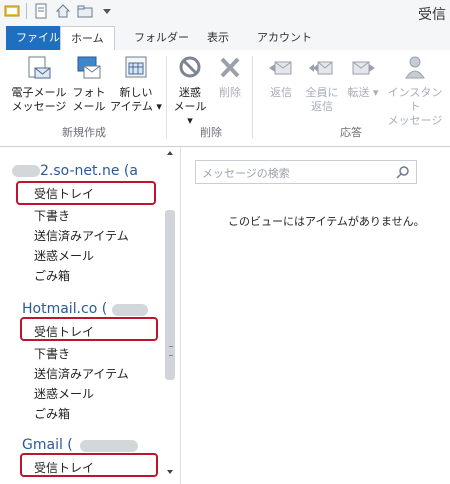 The height and width of the screenshot is (484, 450). I want to click on account-name: Gmail (, so click(47, 445).